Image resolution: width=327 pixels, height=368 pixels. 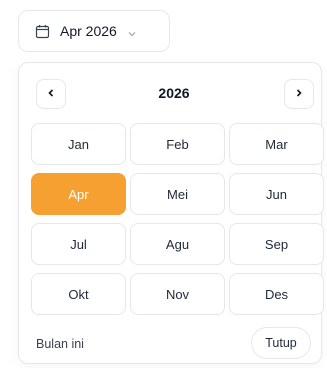 I want to click on month-cell: Jul, so click(x=78, y=244).